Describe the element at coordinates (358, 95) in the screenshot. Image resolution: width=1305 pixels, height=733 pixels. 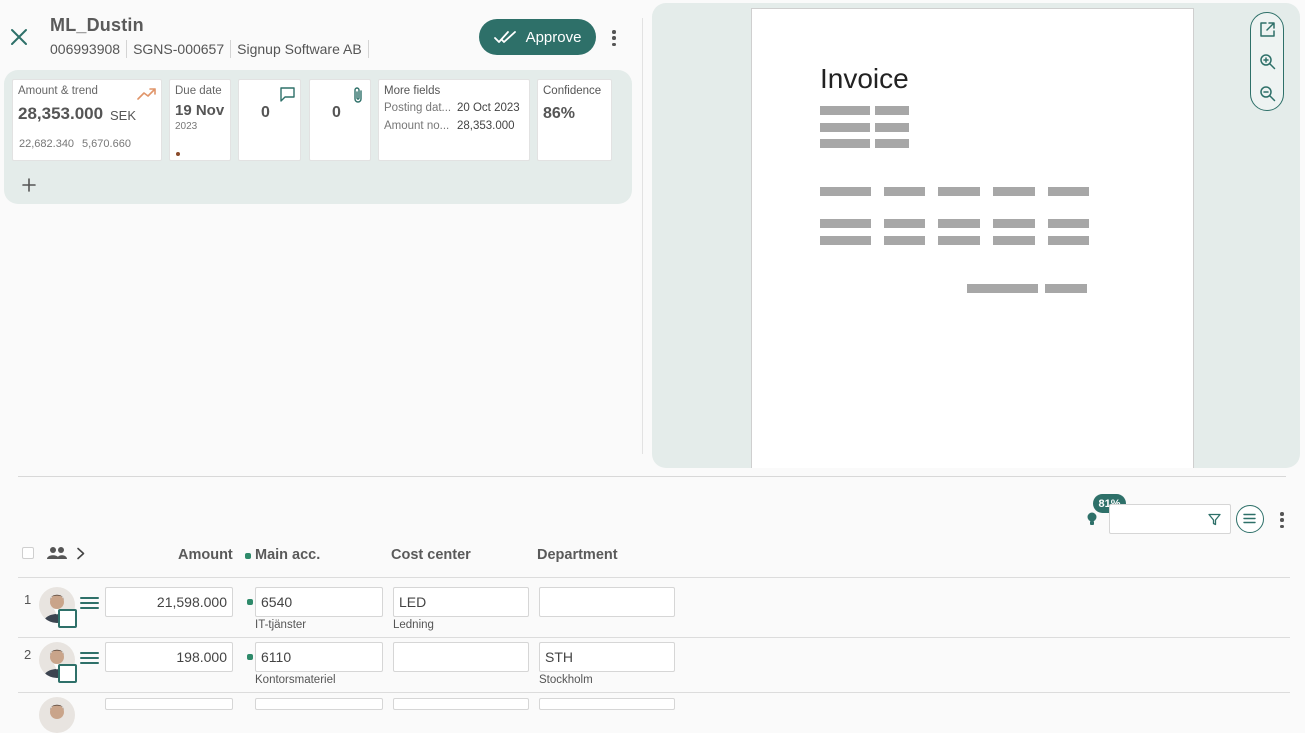
I see `paperclip-icon` at that location.